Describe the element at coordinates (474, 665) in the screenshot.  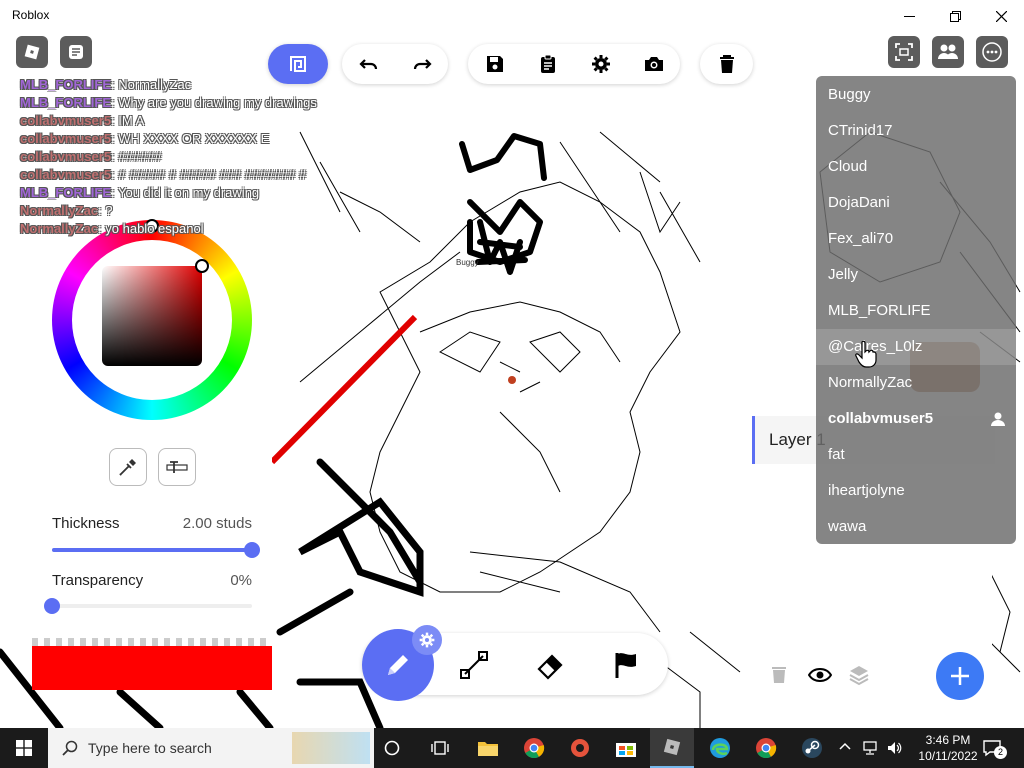
I see `line-tool-button` at that location.